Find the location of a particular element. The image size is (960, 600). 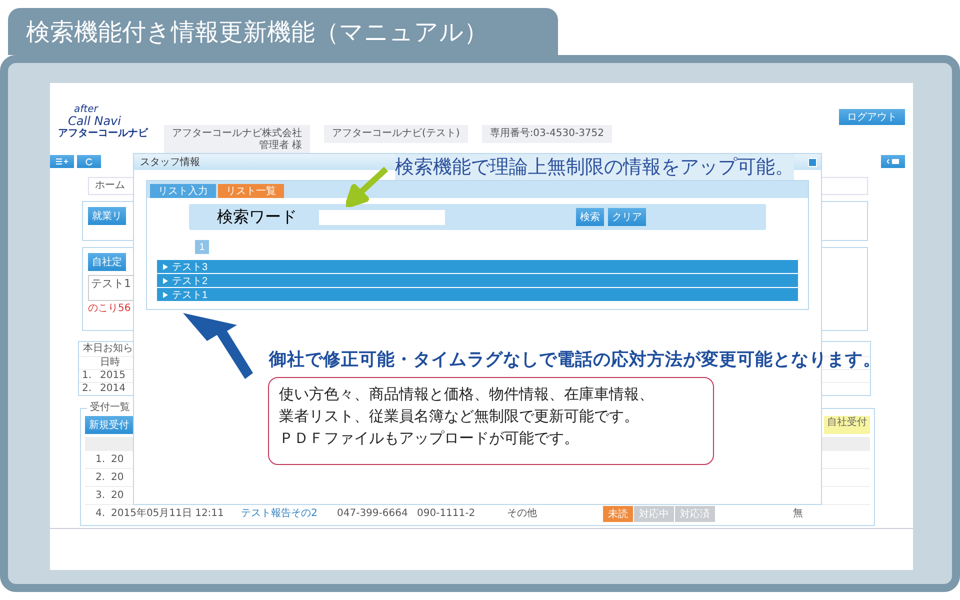

annotation-text: 検索機能で理論上無制限の情報をアップ可能。 is located at coordinates (594, 167).